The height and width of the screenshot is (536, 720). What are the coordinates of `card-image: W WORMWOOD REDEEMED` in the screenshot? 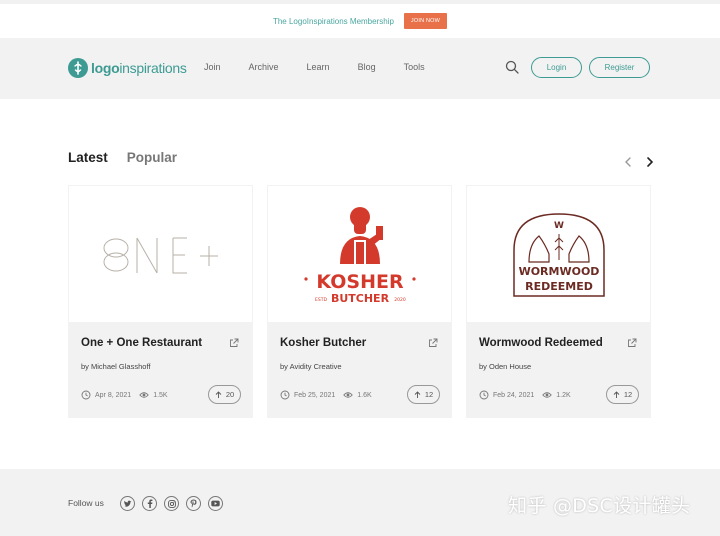 It's located at (558, 254).